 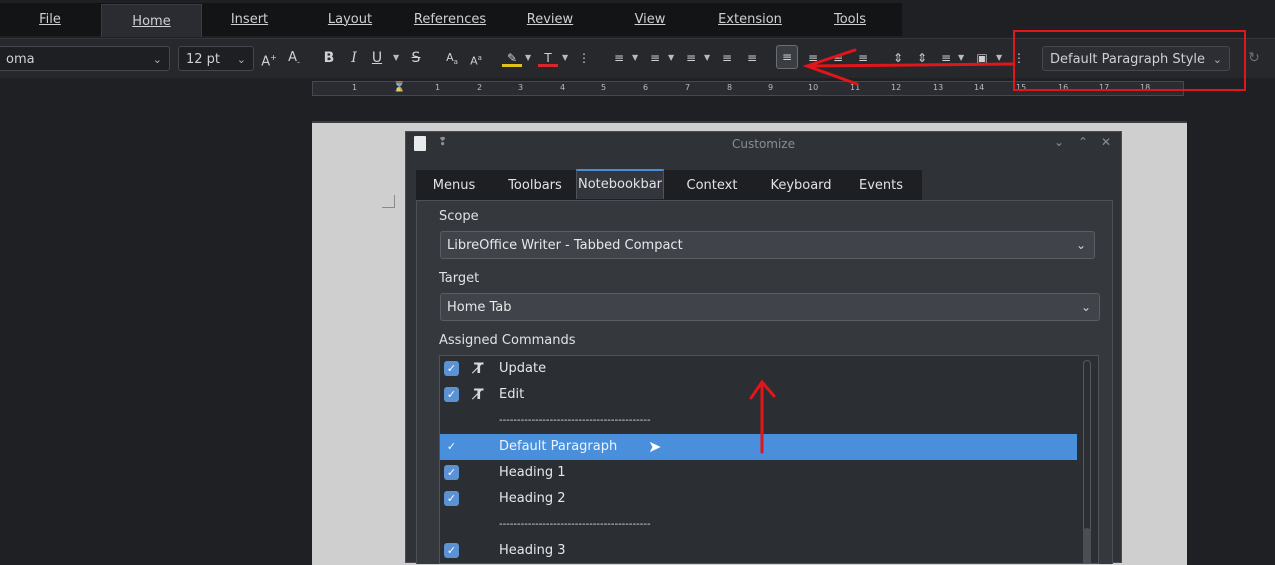 What do you see at coordinates (882, 251) in the screenshot?
I see `annotation-arrows` at bounding box center [882, 251].